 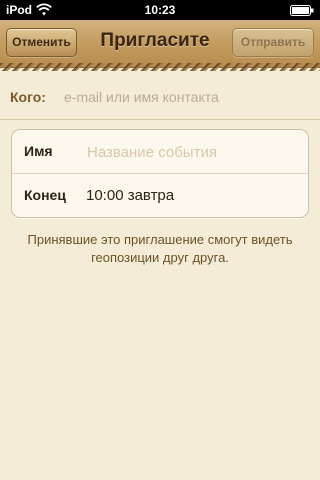 What do you see at coordinates (273, 42) in the screenshot?
I see `send-button: Отправить` at bounding box center [273, 42].